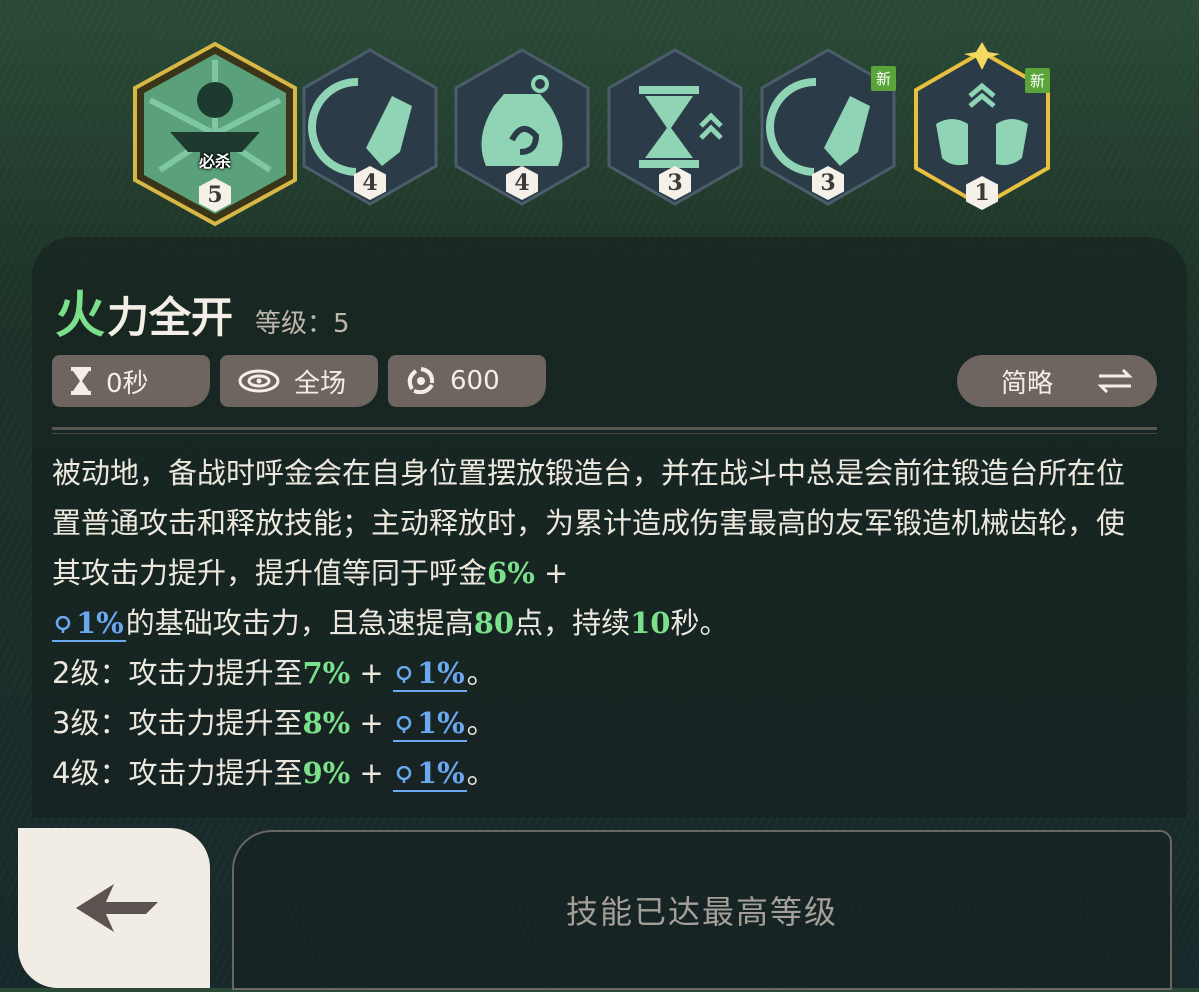  I want to click on skill-slot-blade-2: 新 3, so click(828, 128).